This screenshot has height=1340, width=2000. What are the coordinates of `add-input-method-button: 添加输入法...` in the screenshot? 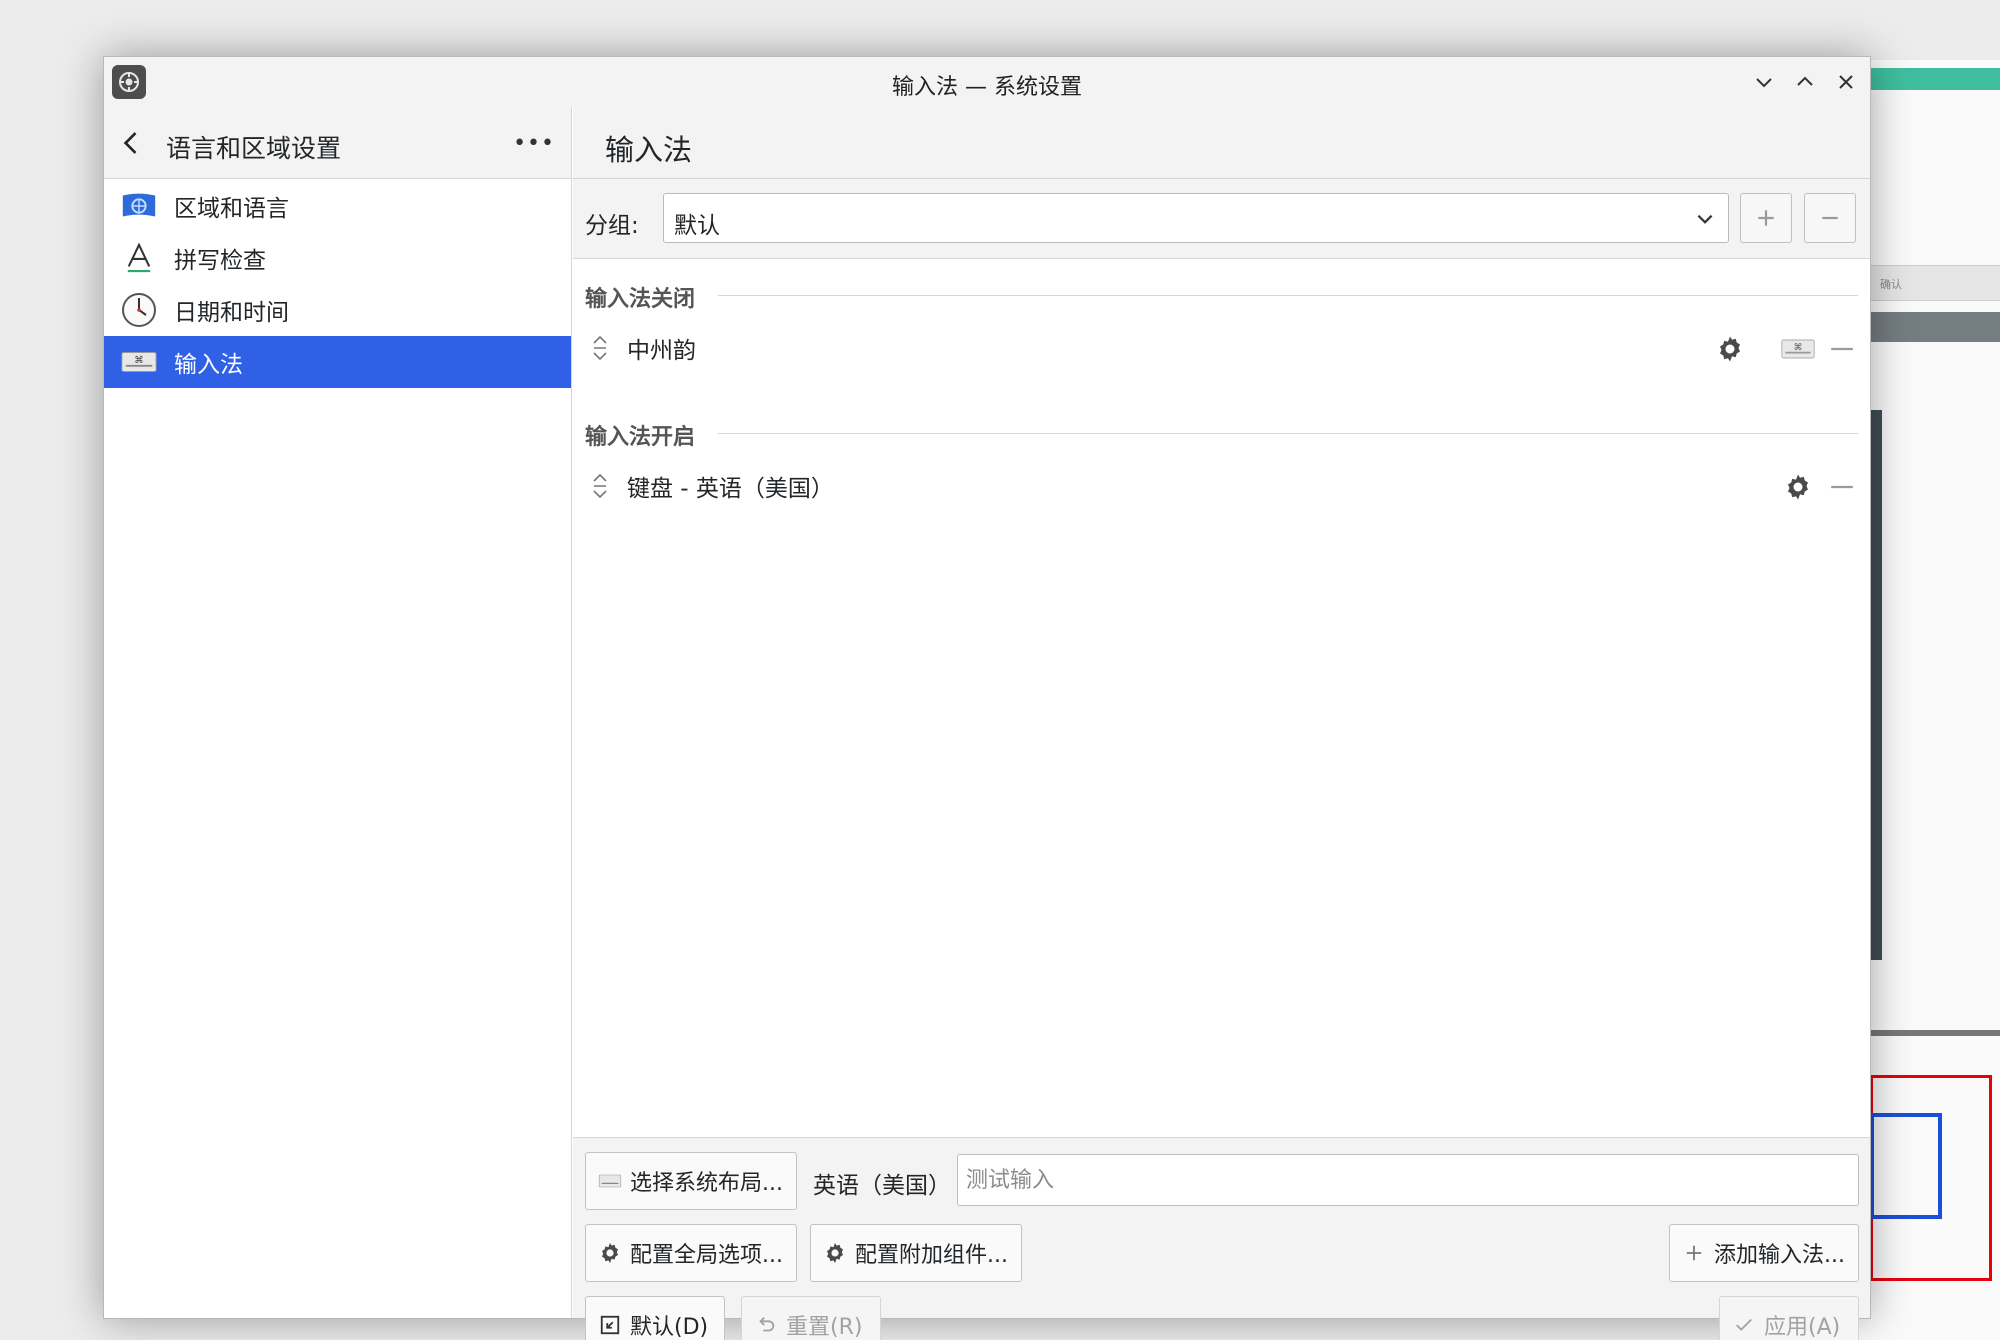 It's located at (1764, 1253).